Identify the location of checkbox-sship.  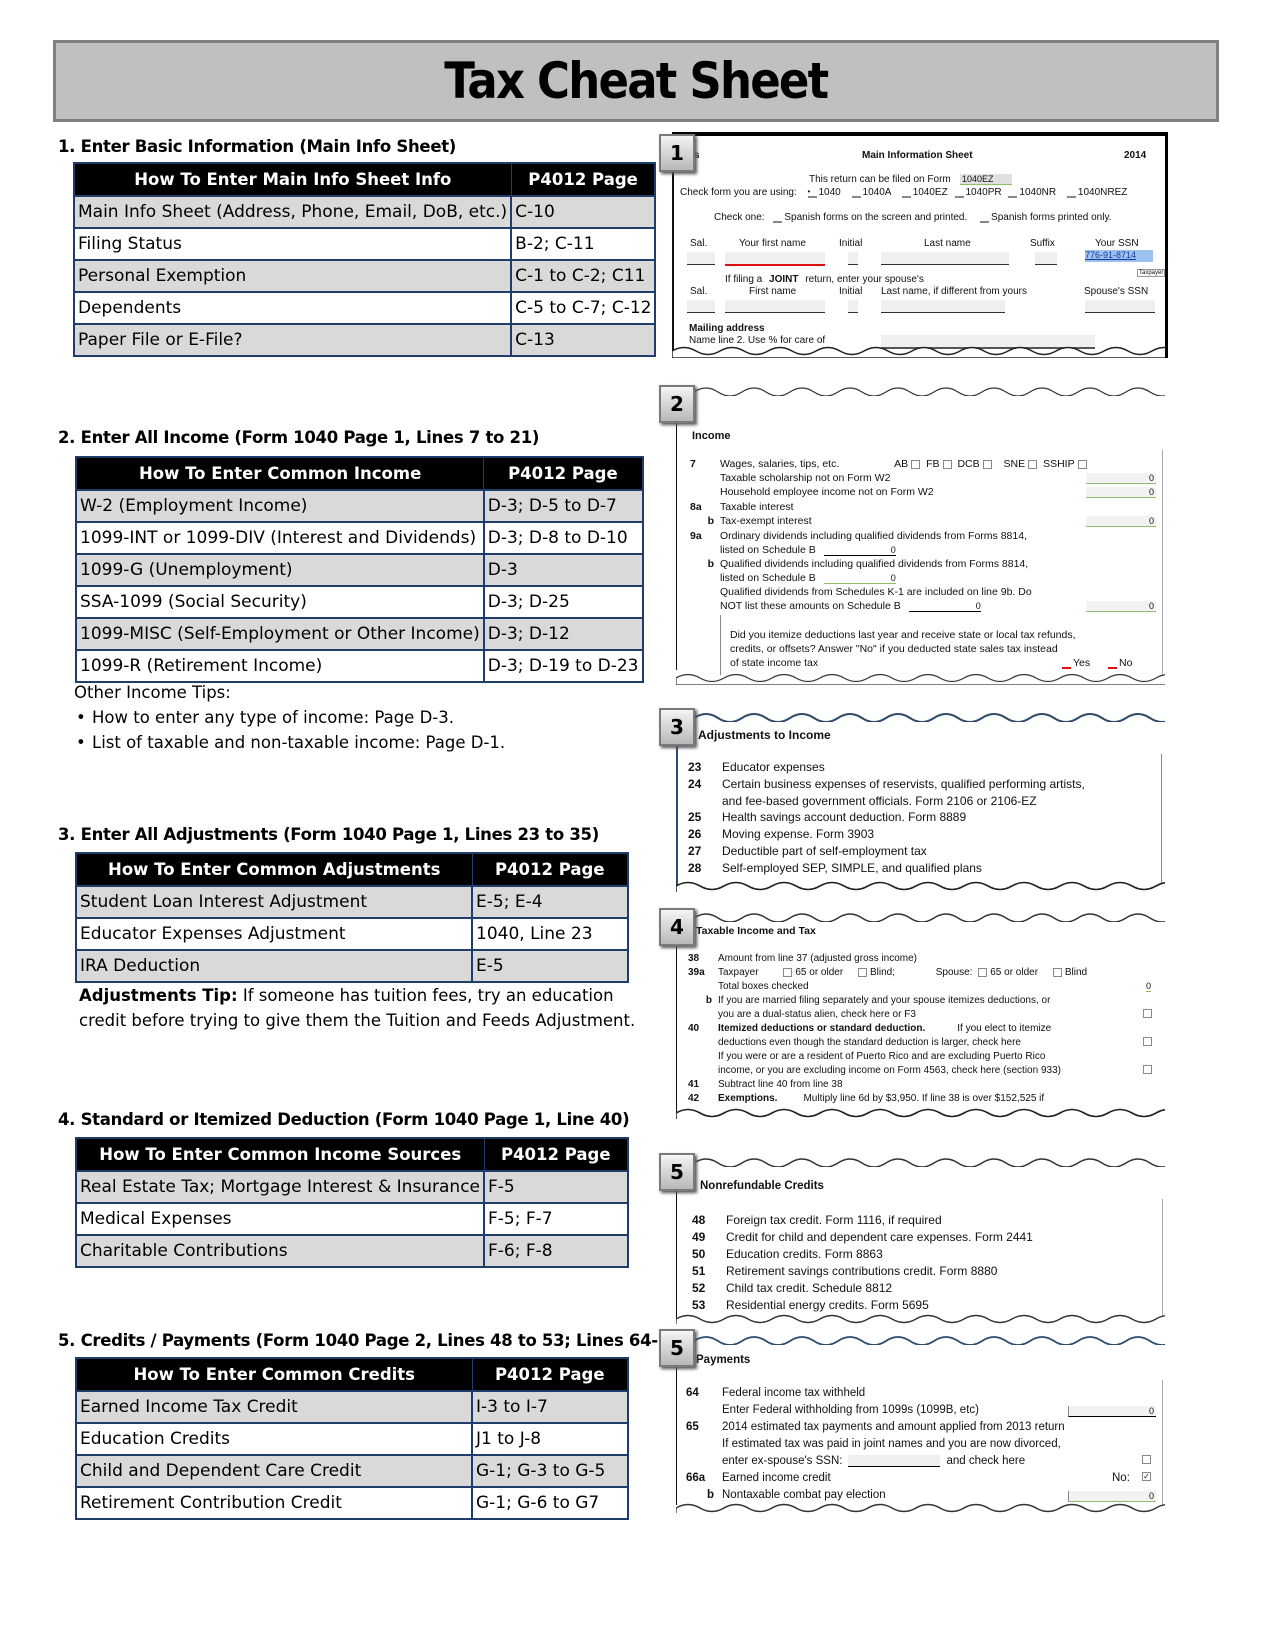
(1082, 464).